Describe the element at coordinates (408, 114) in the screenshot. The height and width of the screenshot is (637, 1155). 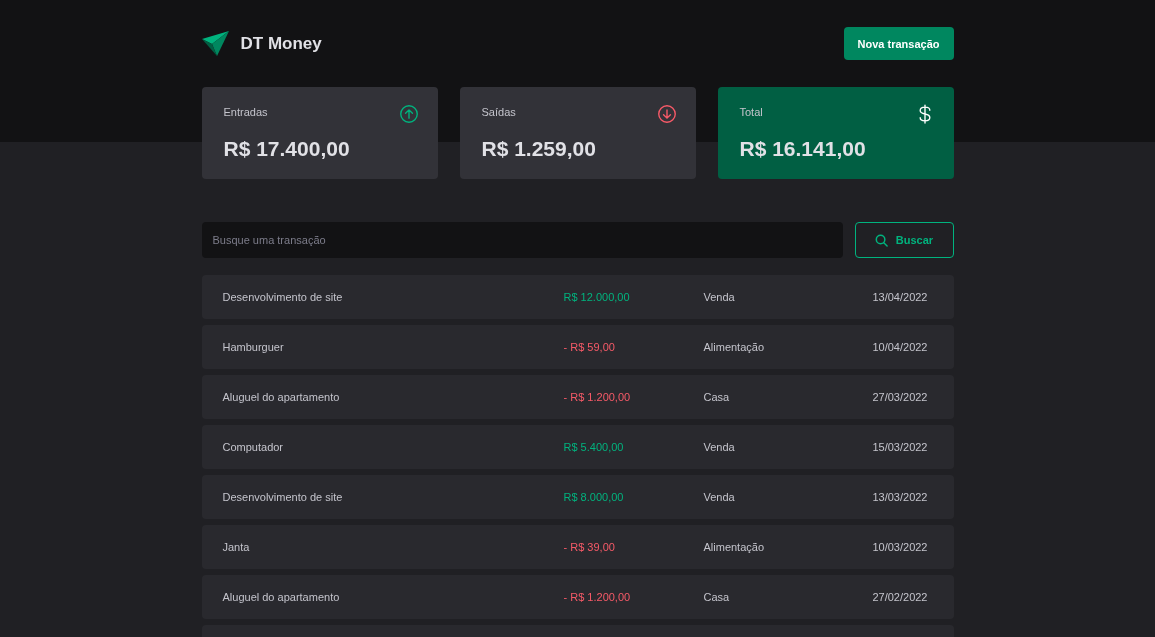
I see `arrow-up-circle-icon` at that location.